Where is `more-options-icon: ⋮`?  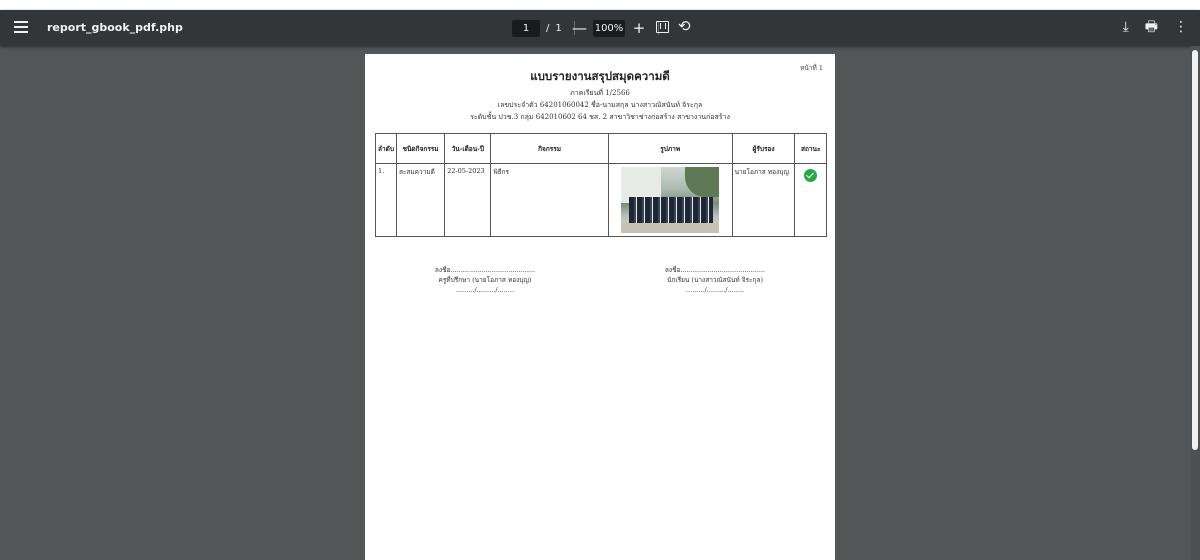 more-options-icon: ⋮ is located at coordinates (1181, 27).